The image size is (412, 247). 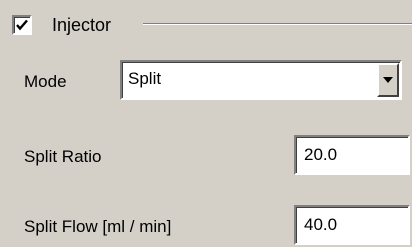 I want to click on mode-label: Mode, so click(x=45, y=81).